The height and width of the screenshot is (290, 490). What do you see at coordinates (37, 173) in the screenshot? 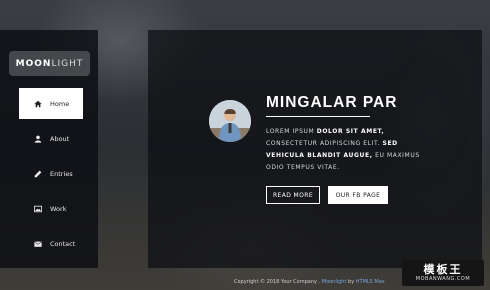
I see `pencil-icon` at bounding box center [37, 173].